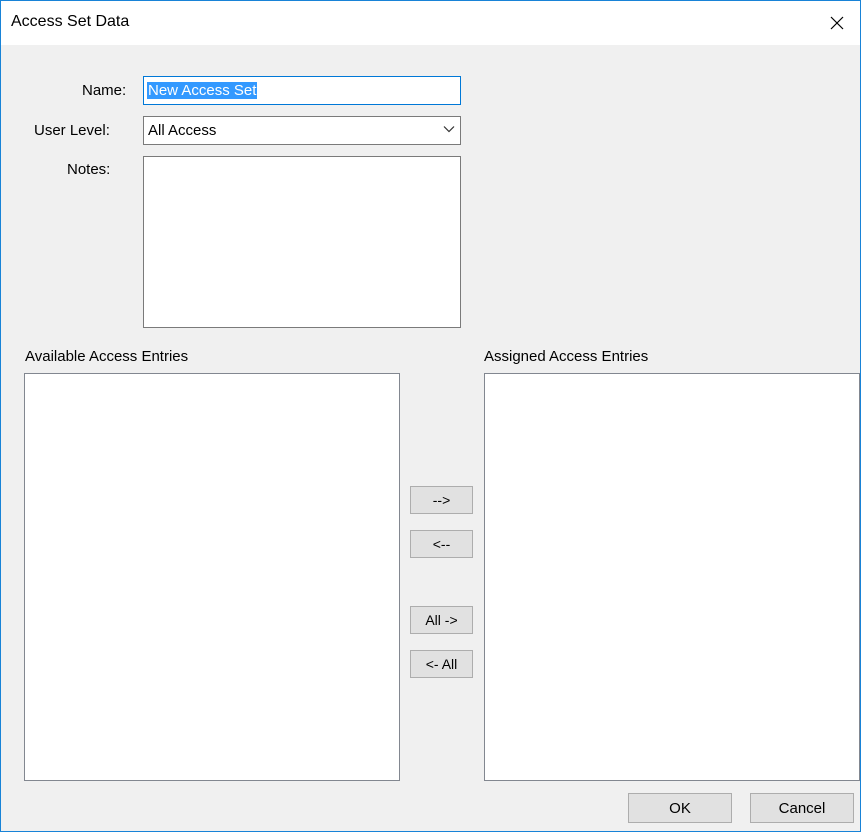 The width and height of the screenshot is (861, 832). Describe the element at coordinates (441, 544) in the screenshot. I see `remove-entry-button: <--` at that location.